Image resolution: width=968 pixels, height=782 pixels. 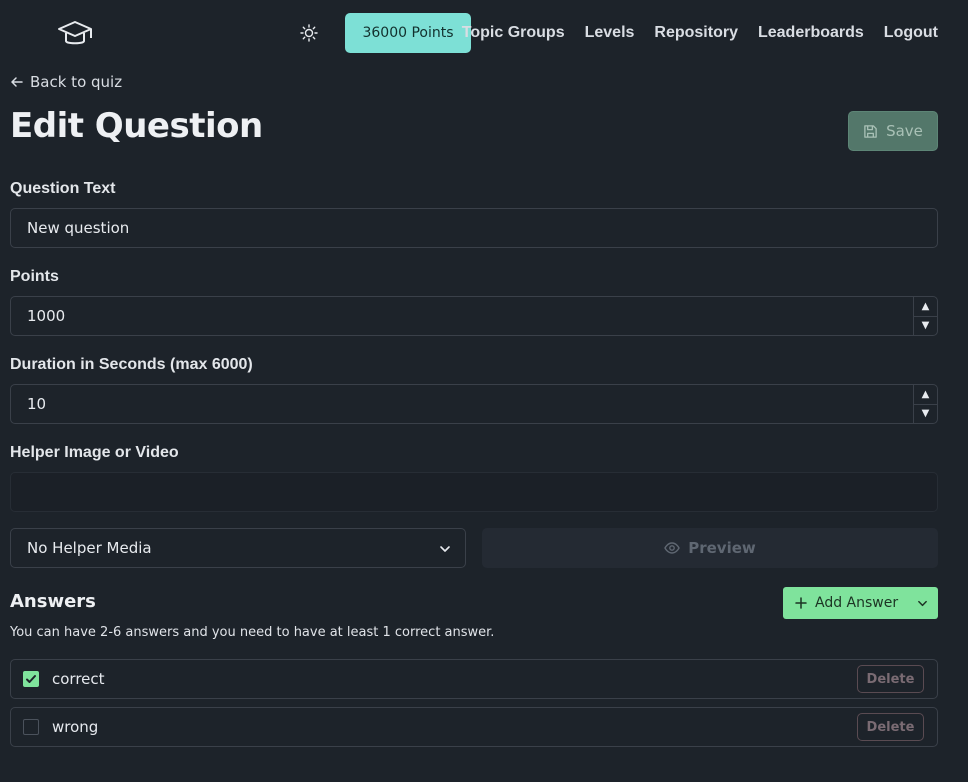 I want to click on helper-media-type-select: No Helper Media, so click(x=238, y=548).